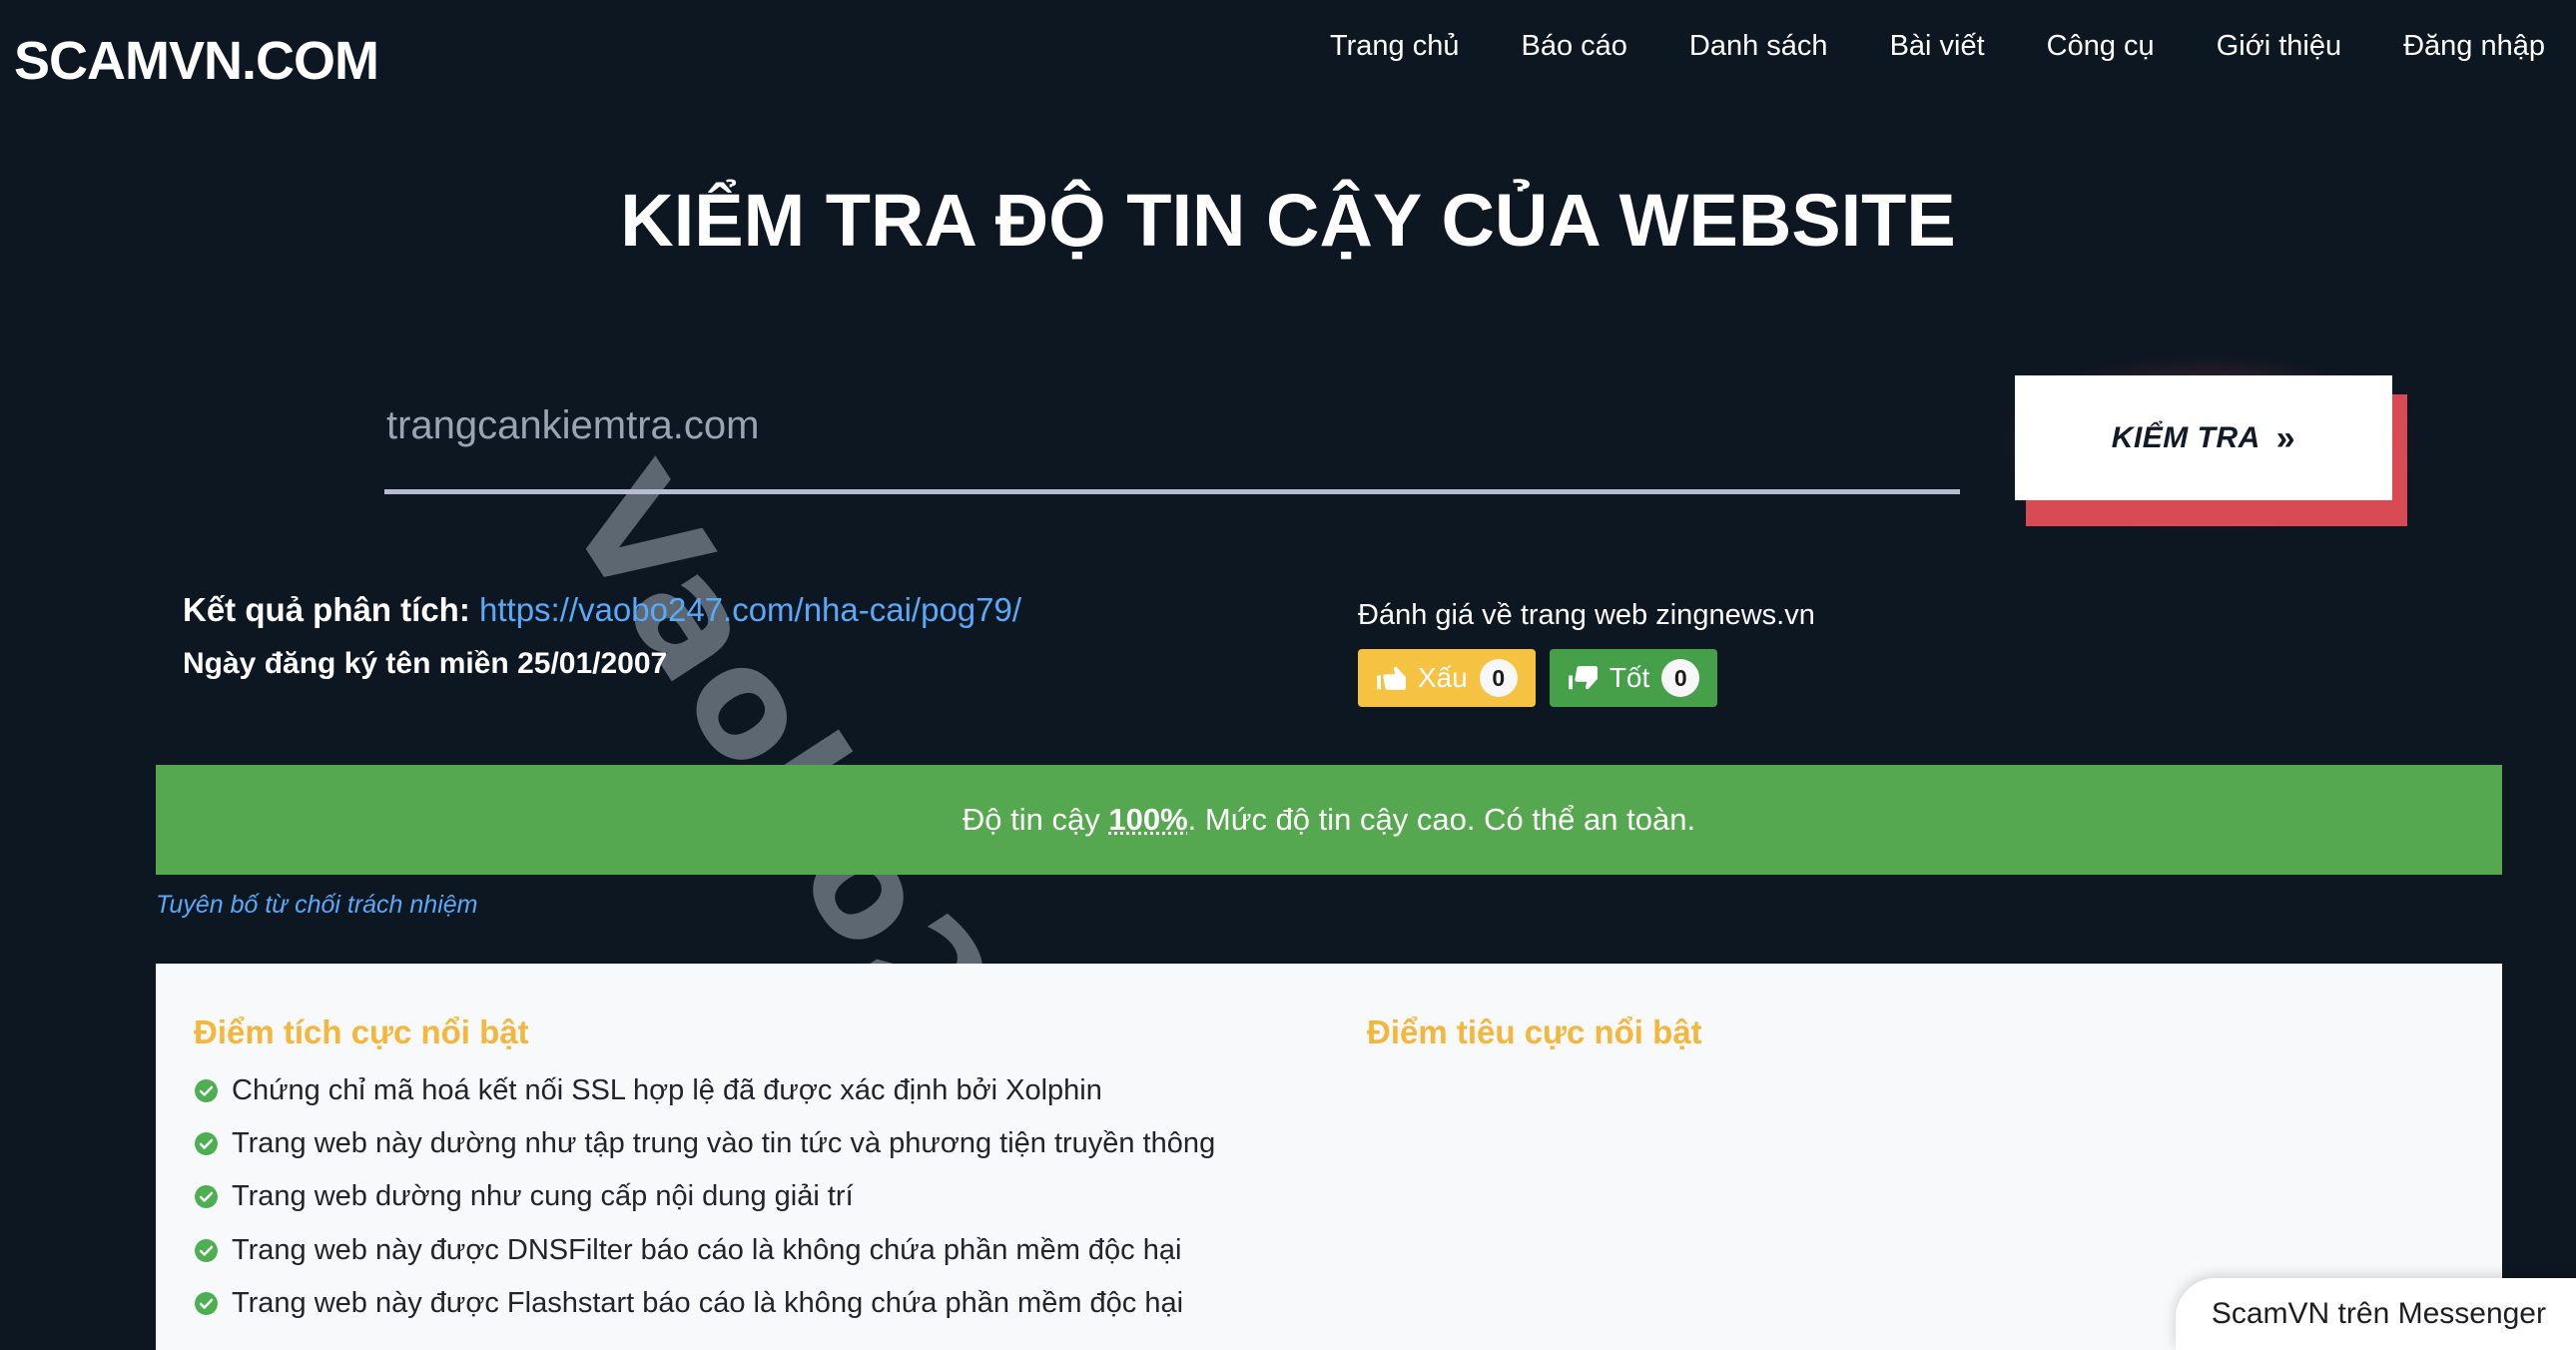 The height and width of the screenshot is (1350, 2576). Describe the element at coordinates (2474, 46) in the screenshot. I see `nav-item-dang-nhap: Đăng nhập` at that location.